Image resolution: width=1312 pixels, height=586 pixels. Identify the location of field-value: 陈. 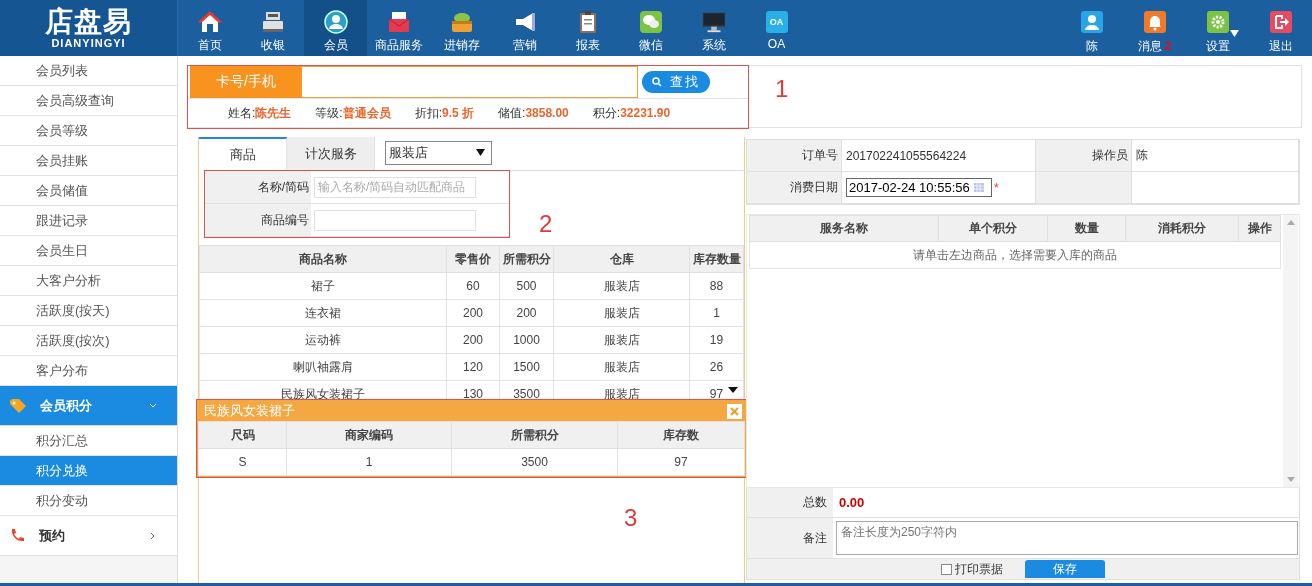
(1215, 156).